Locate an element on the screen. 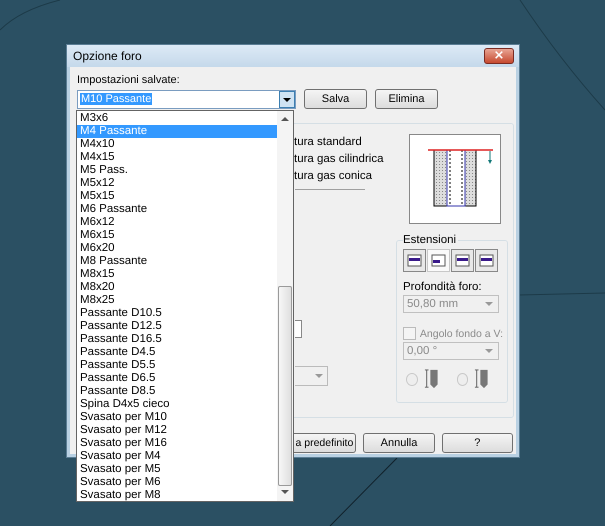 Image resolution: width=605 pixels, height=526 pixels. list-item: Passante D16.5 is located at coordinates (177, 339).